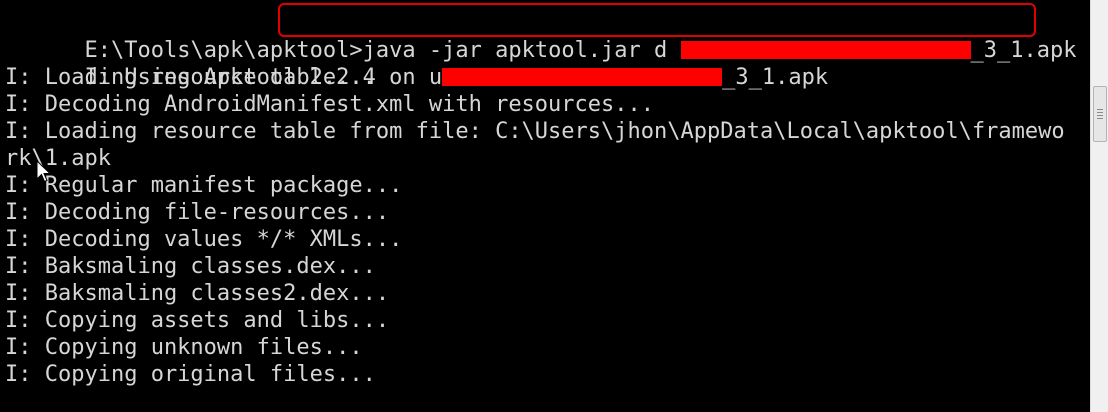 This screenshot has width=1108, height=412. Describe the element at coordinates (416, 63) in the screenshot. I see `output-line: I: Using Apktool 2.2.4 on u _3_1.apk` at that location.